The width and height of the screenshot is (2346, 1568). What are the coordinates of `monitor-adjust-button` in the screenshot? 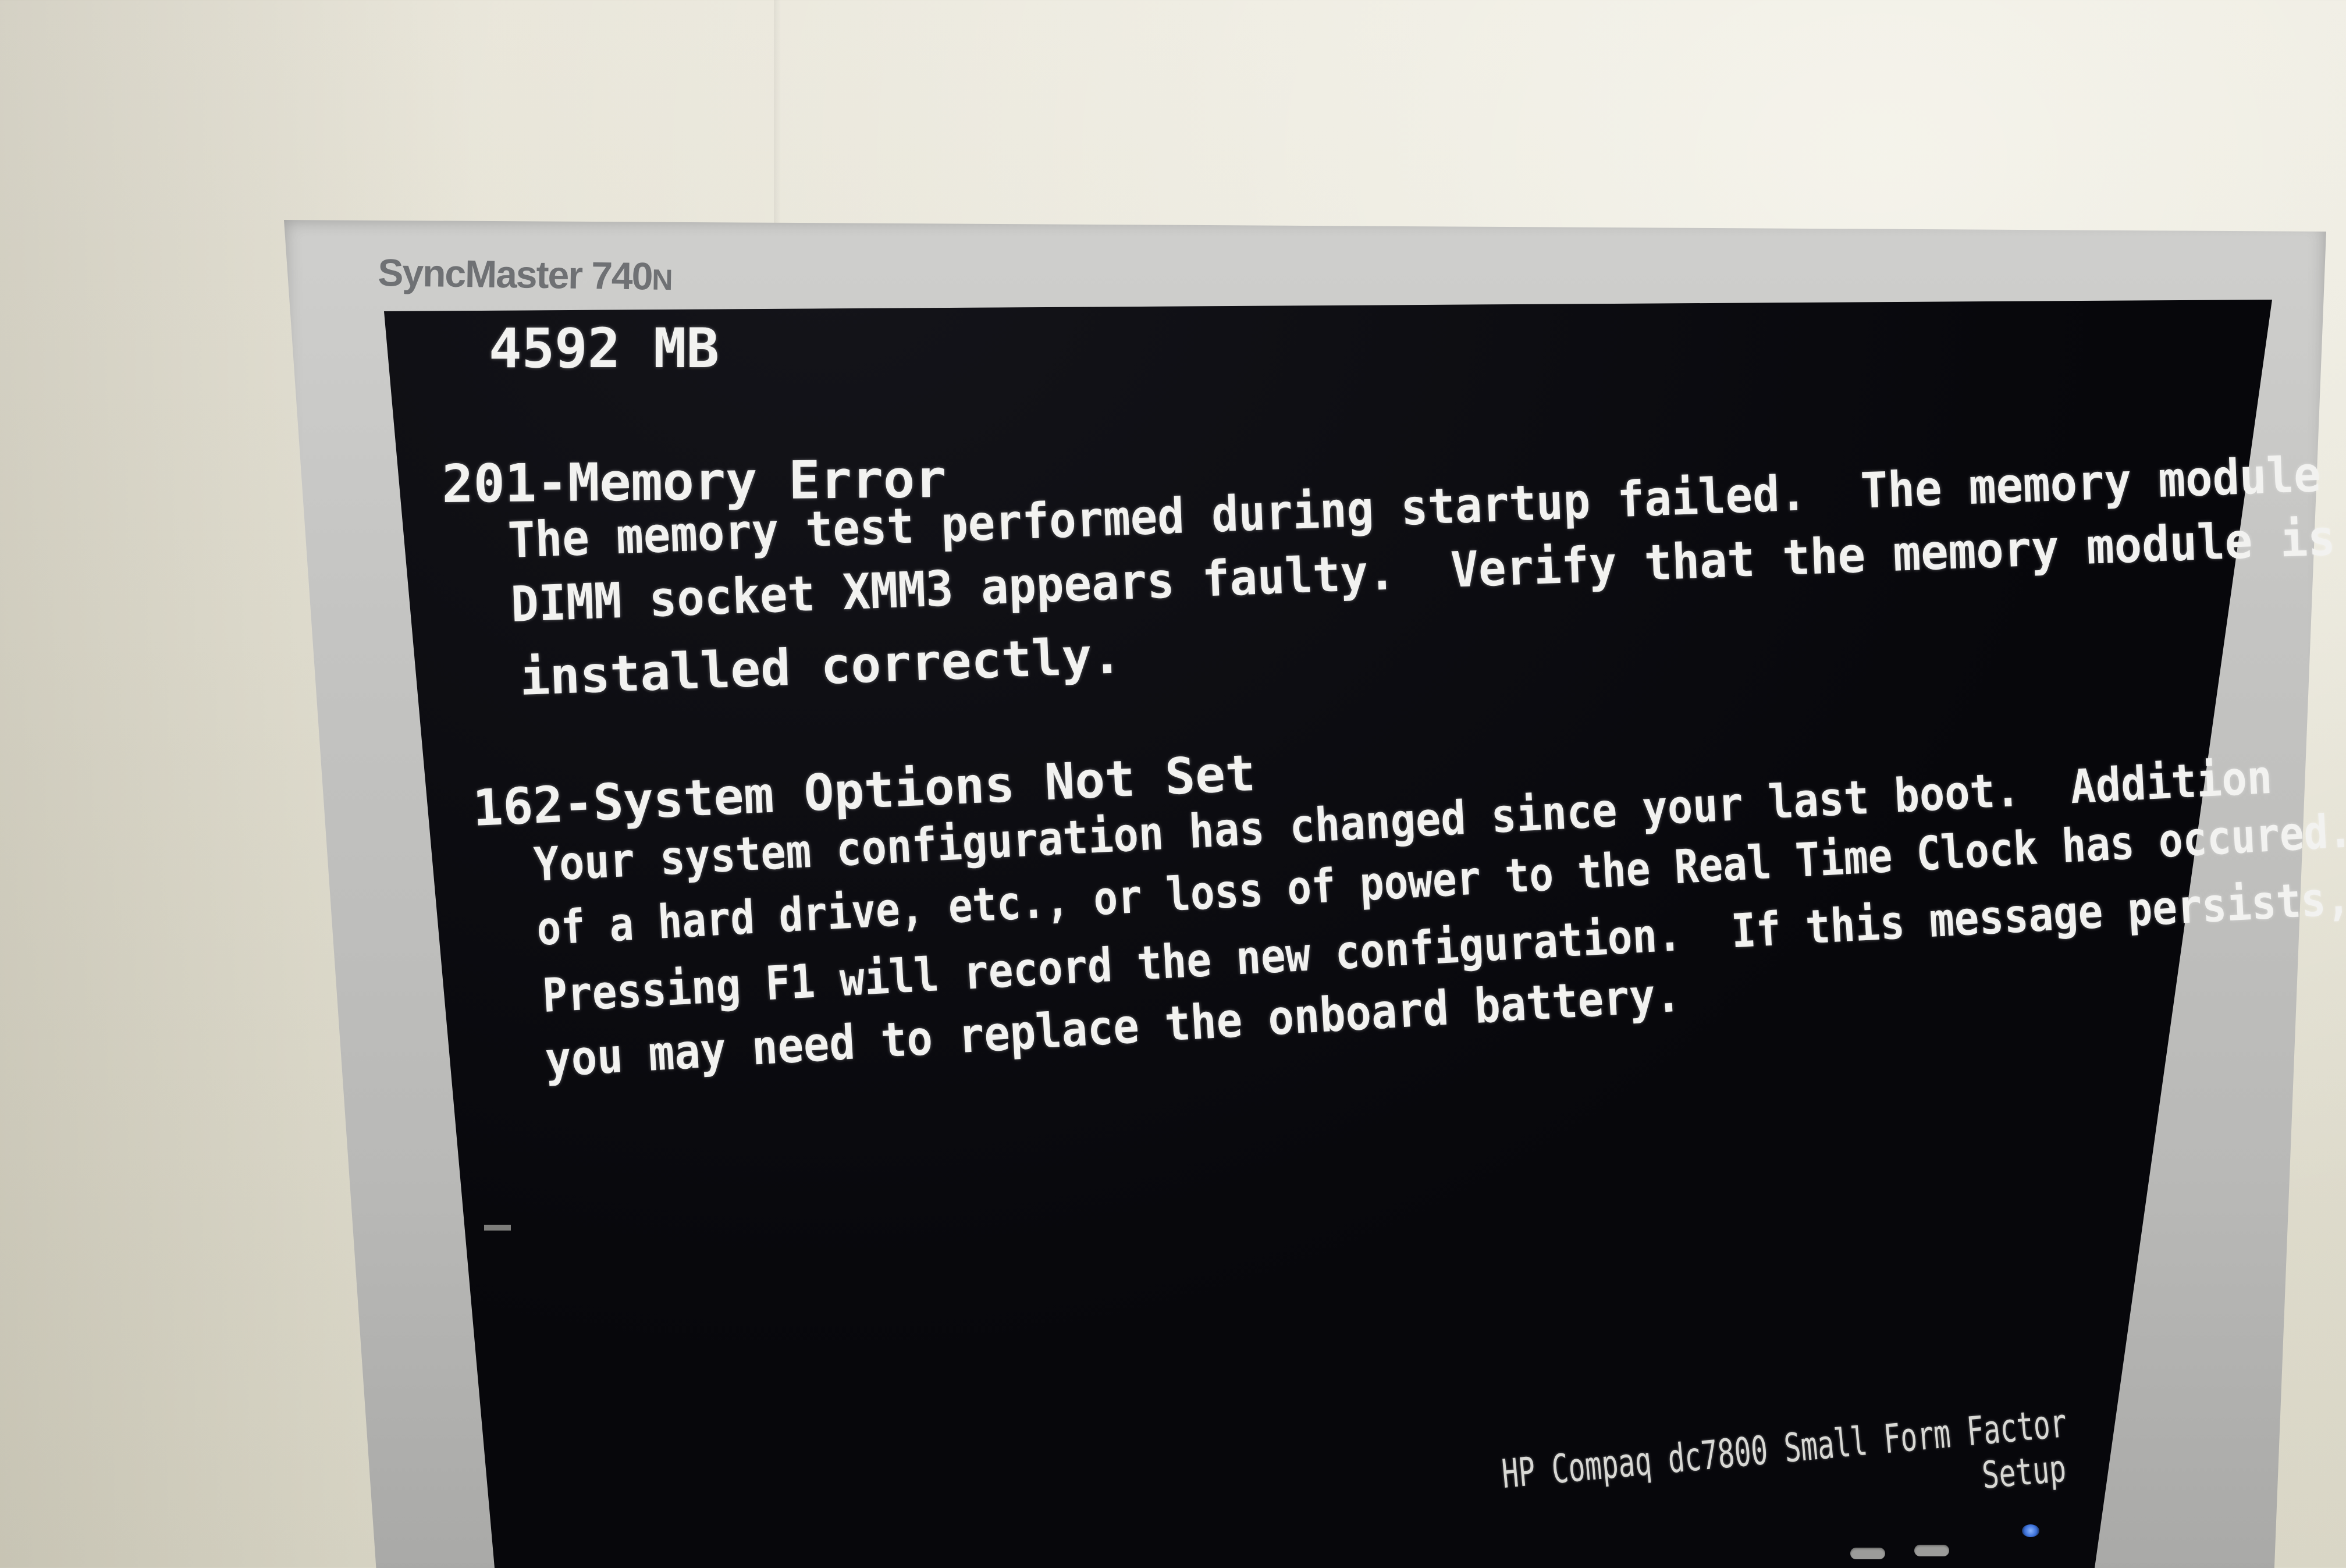 It's located at (1932, 1550).